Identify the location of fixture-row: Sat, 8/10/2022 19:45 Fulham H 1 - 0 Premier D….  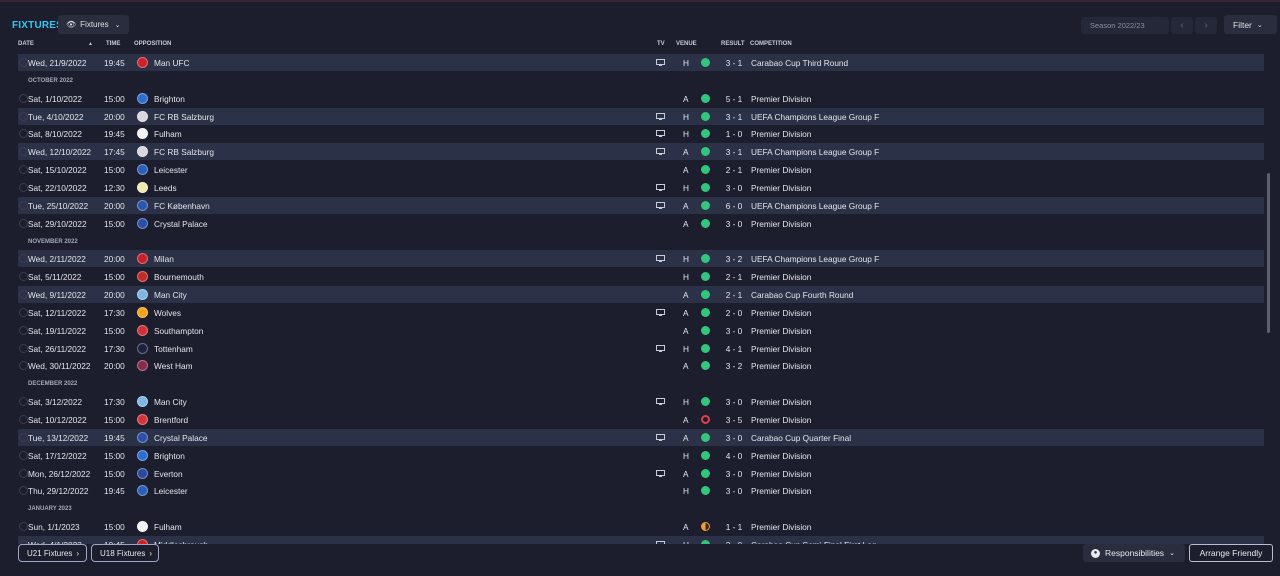
(641, 133).